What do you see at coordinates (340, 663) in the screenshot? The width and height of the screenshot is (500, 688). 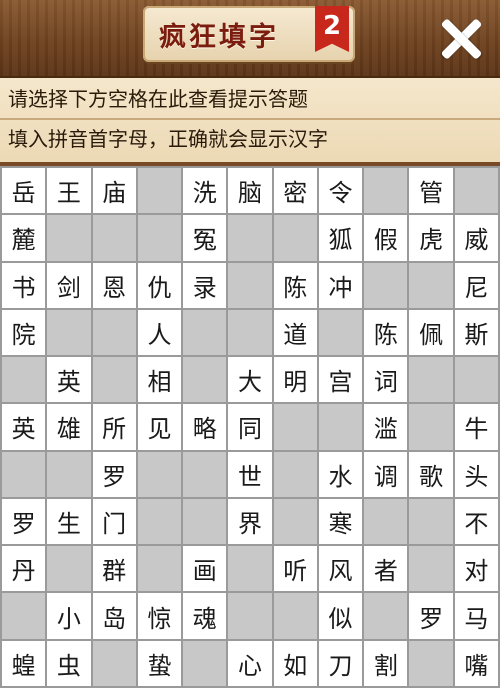 I see `letter-cell: 刀` at bounding box center [340, 663].